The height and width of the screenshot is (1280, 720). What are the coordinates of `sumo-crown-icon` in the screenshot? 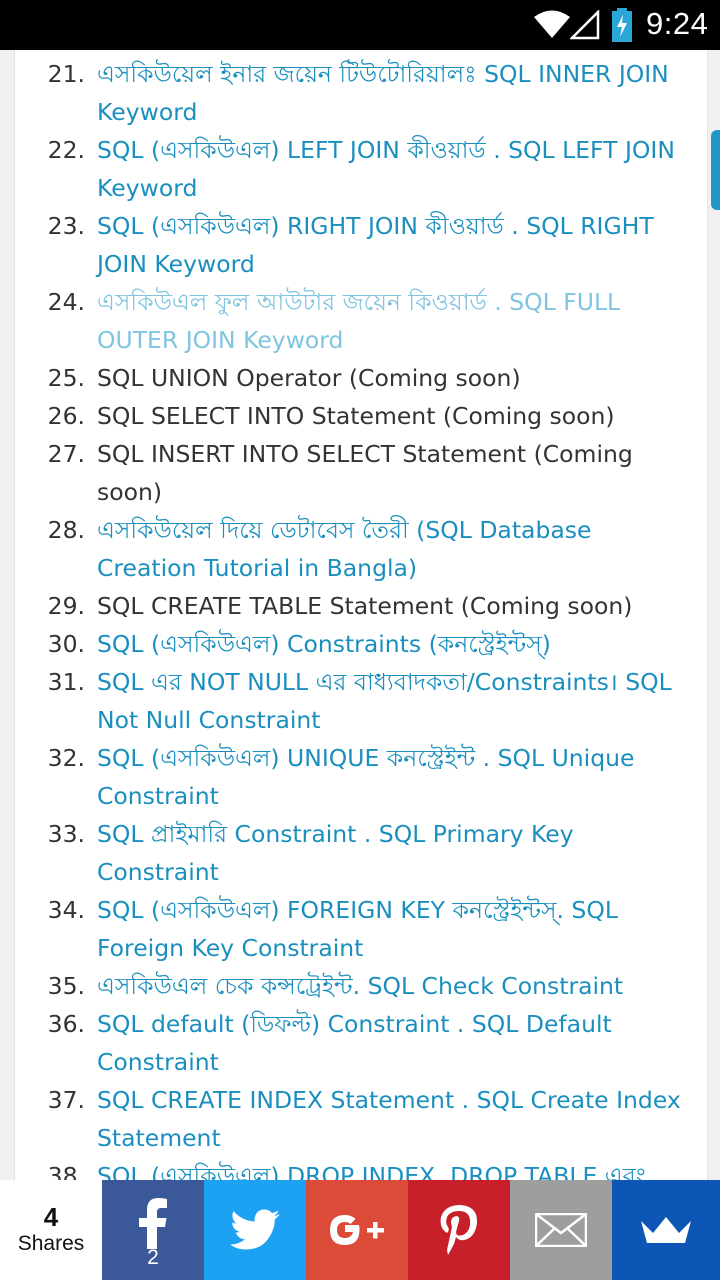 It's located at (666, 1230).